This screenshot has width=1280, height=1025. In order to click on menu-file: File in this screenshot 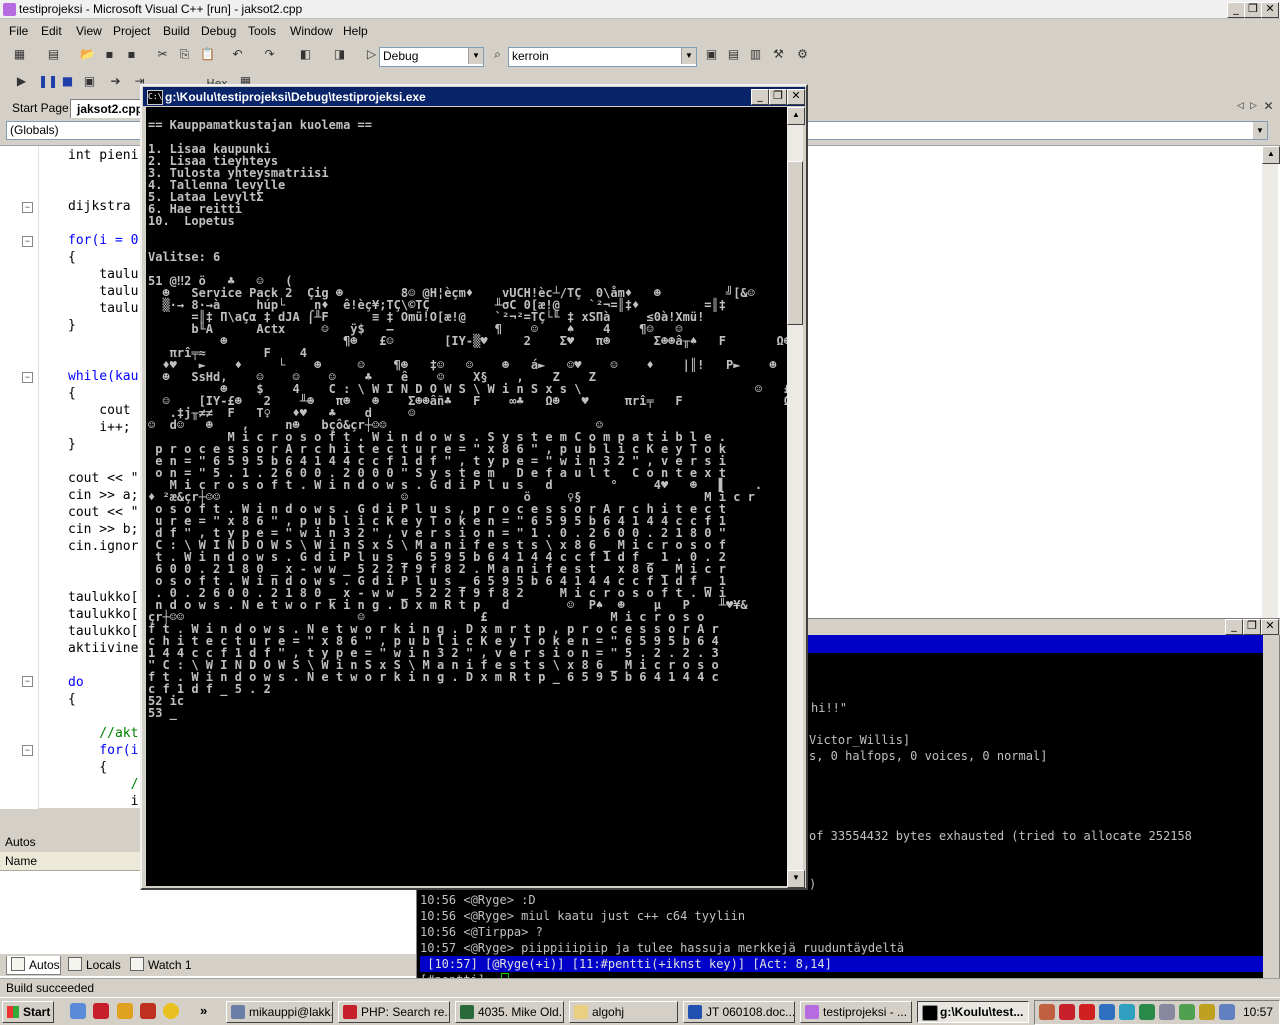, I will do `click(18, 31)`.